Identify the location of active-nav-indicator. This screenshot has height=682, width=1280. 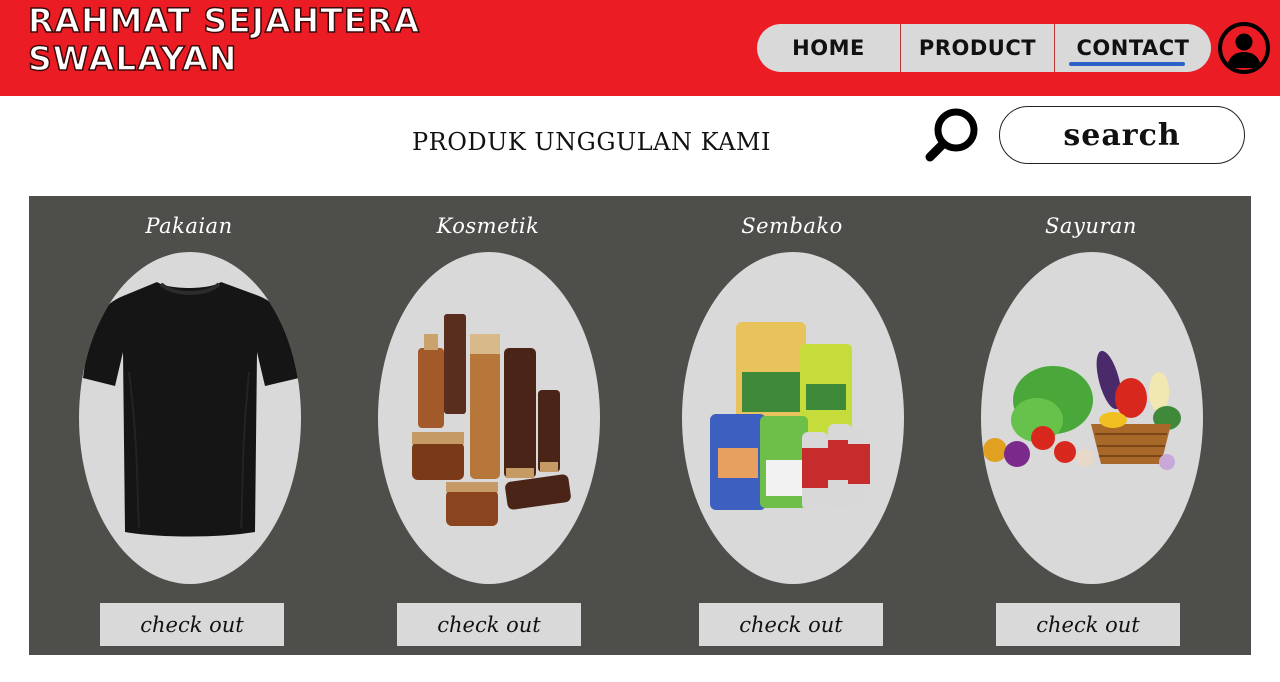
(1127, 64).